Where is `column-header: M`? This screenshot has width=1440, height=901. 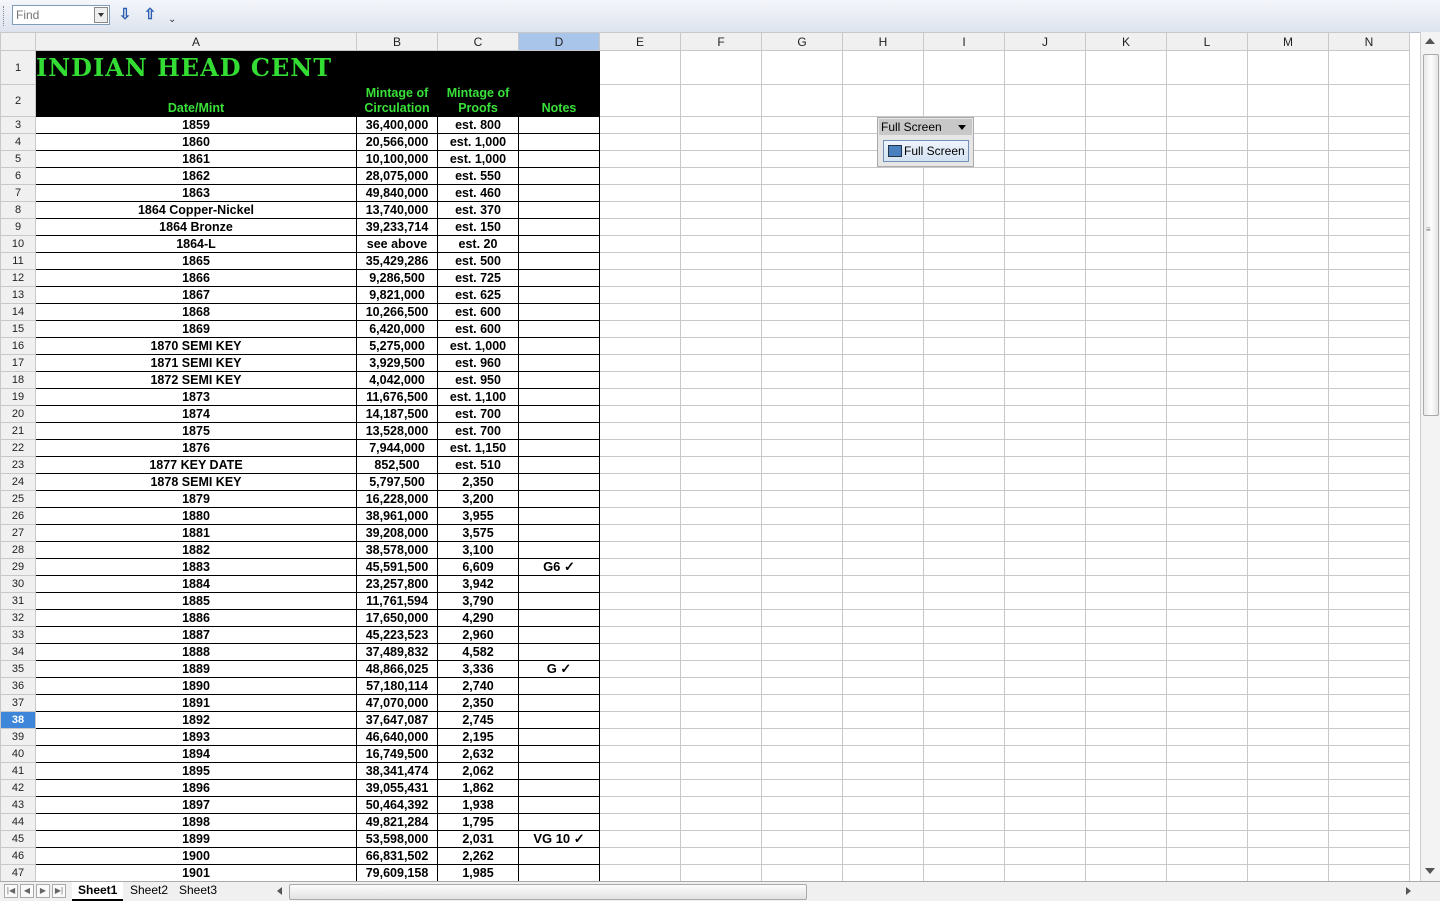
column-header: M is located at coordinates (1288, 41).